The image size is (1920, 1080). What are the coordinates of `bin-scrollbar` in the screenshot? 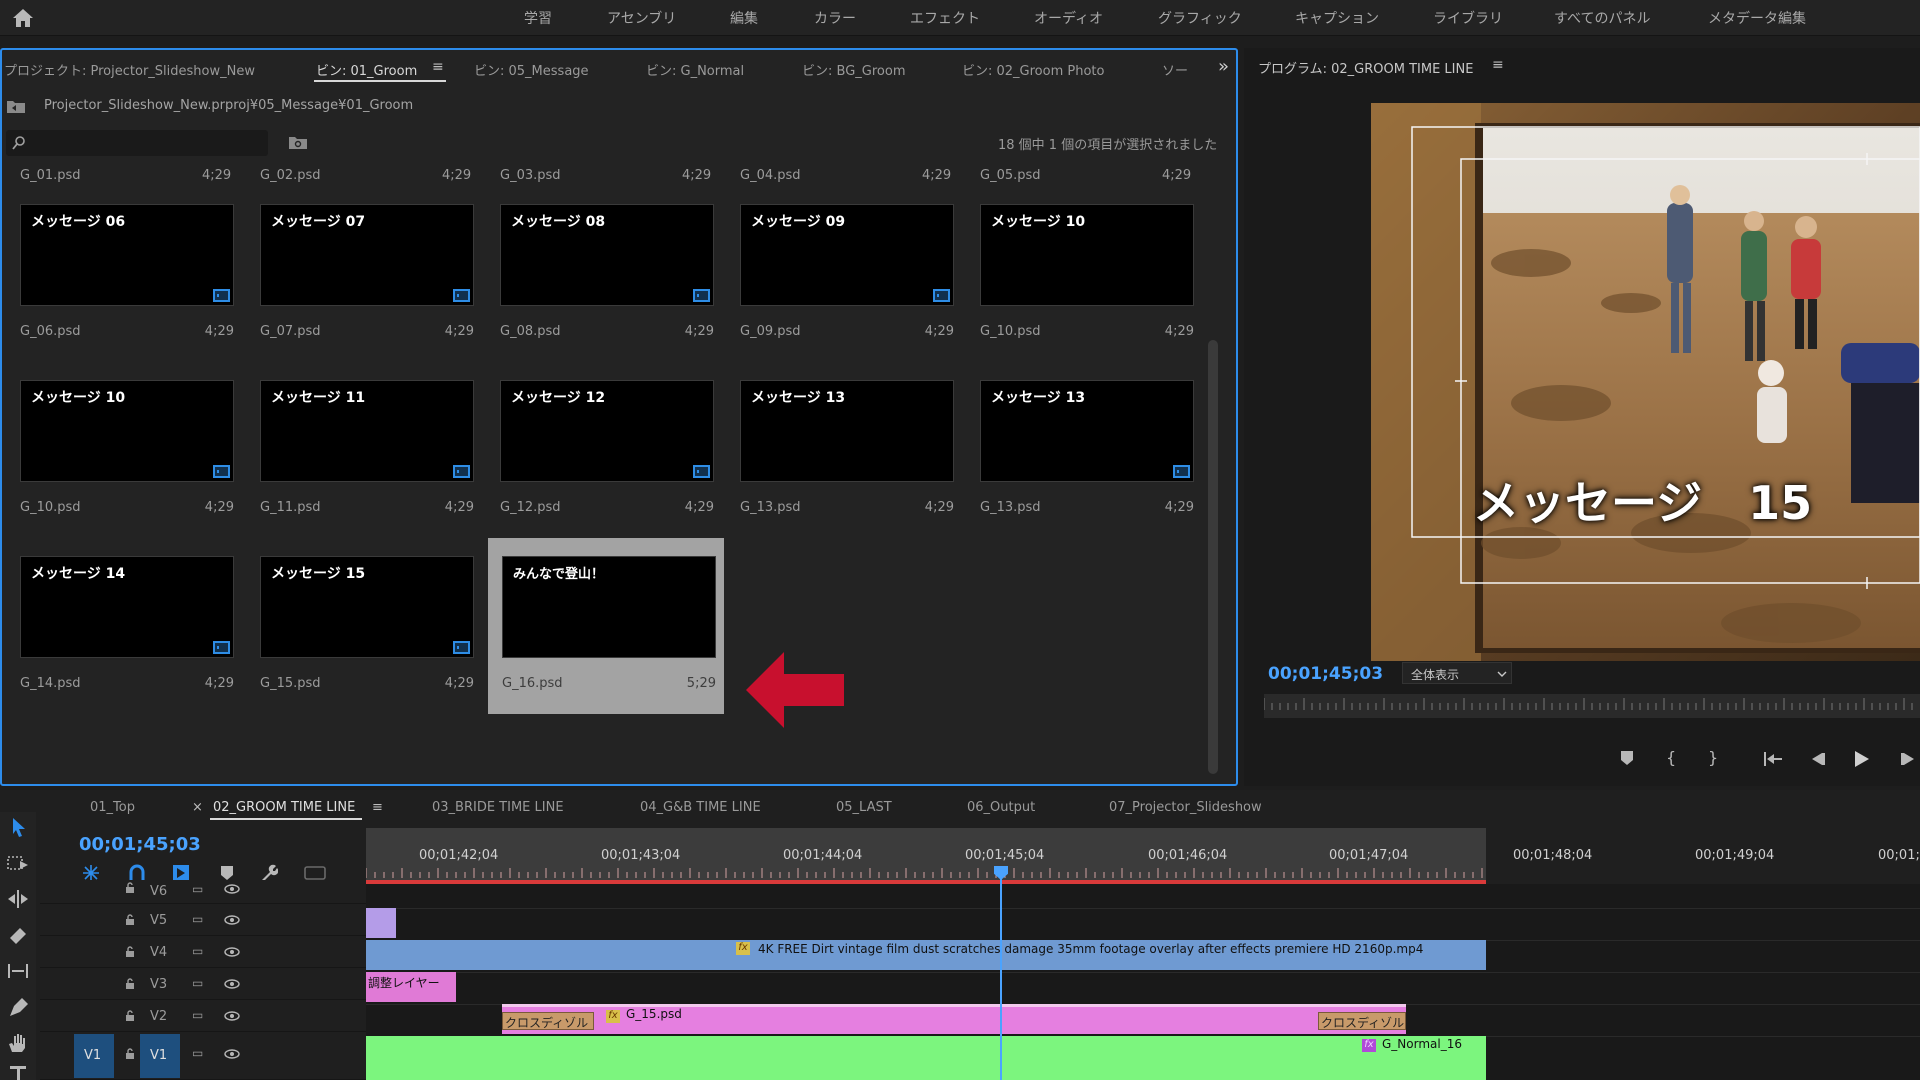 It's located at (1213, 557).